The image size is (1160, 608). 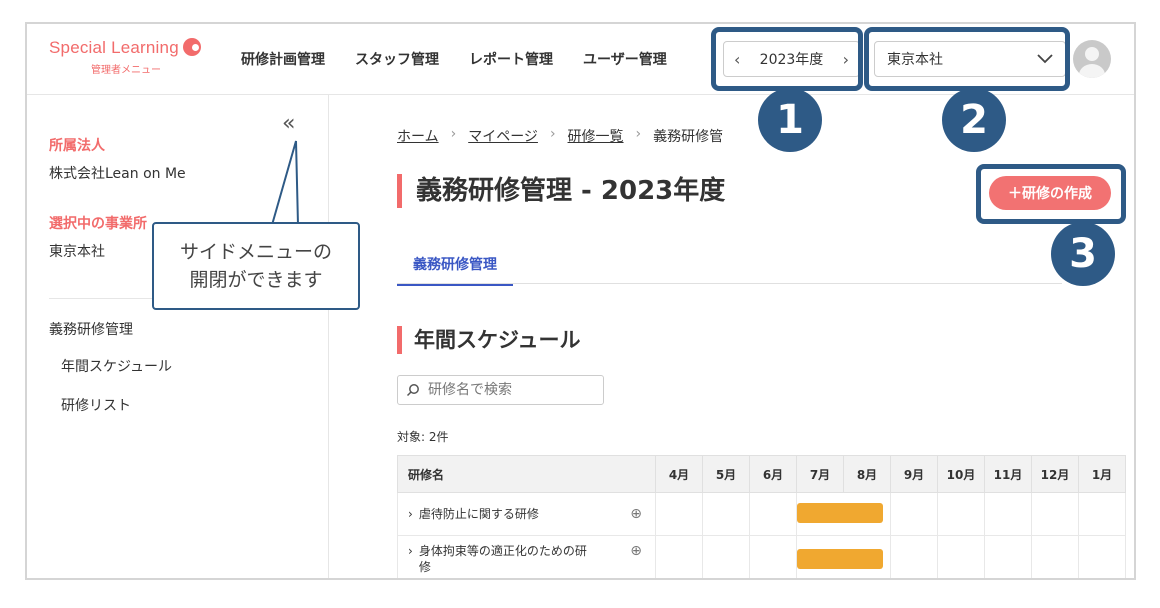 I want to click on column-header-month: 12月, so click(x=1055, y=474).